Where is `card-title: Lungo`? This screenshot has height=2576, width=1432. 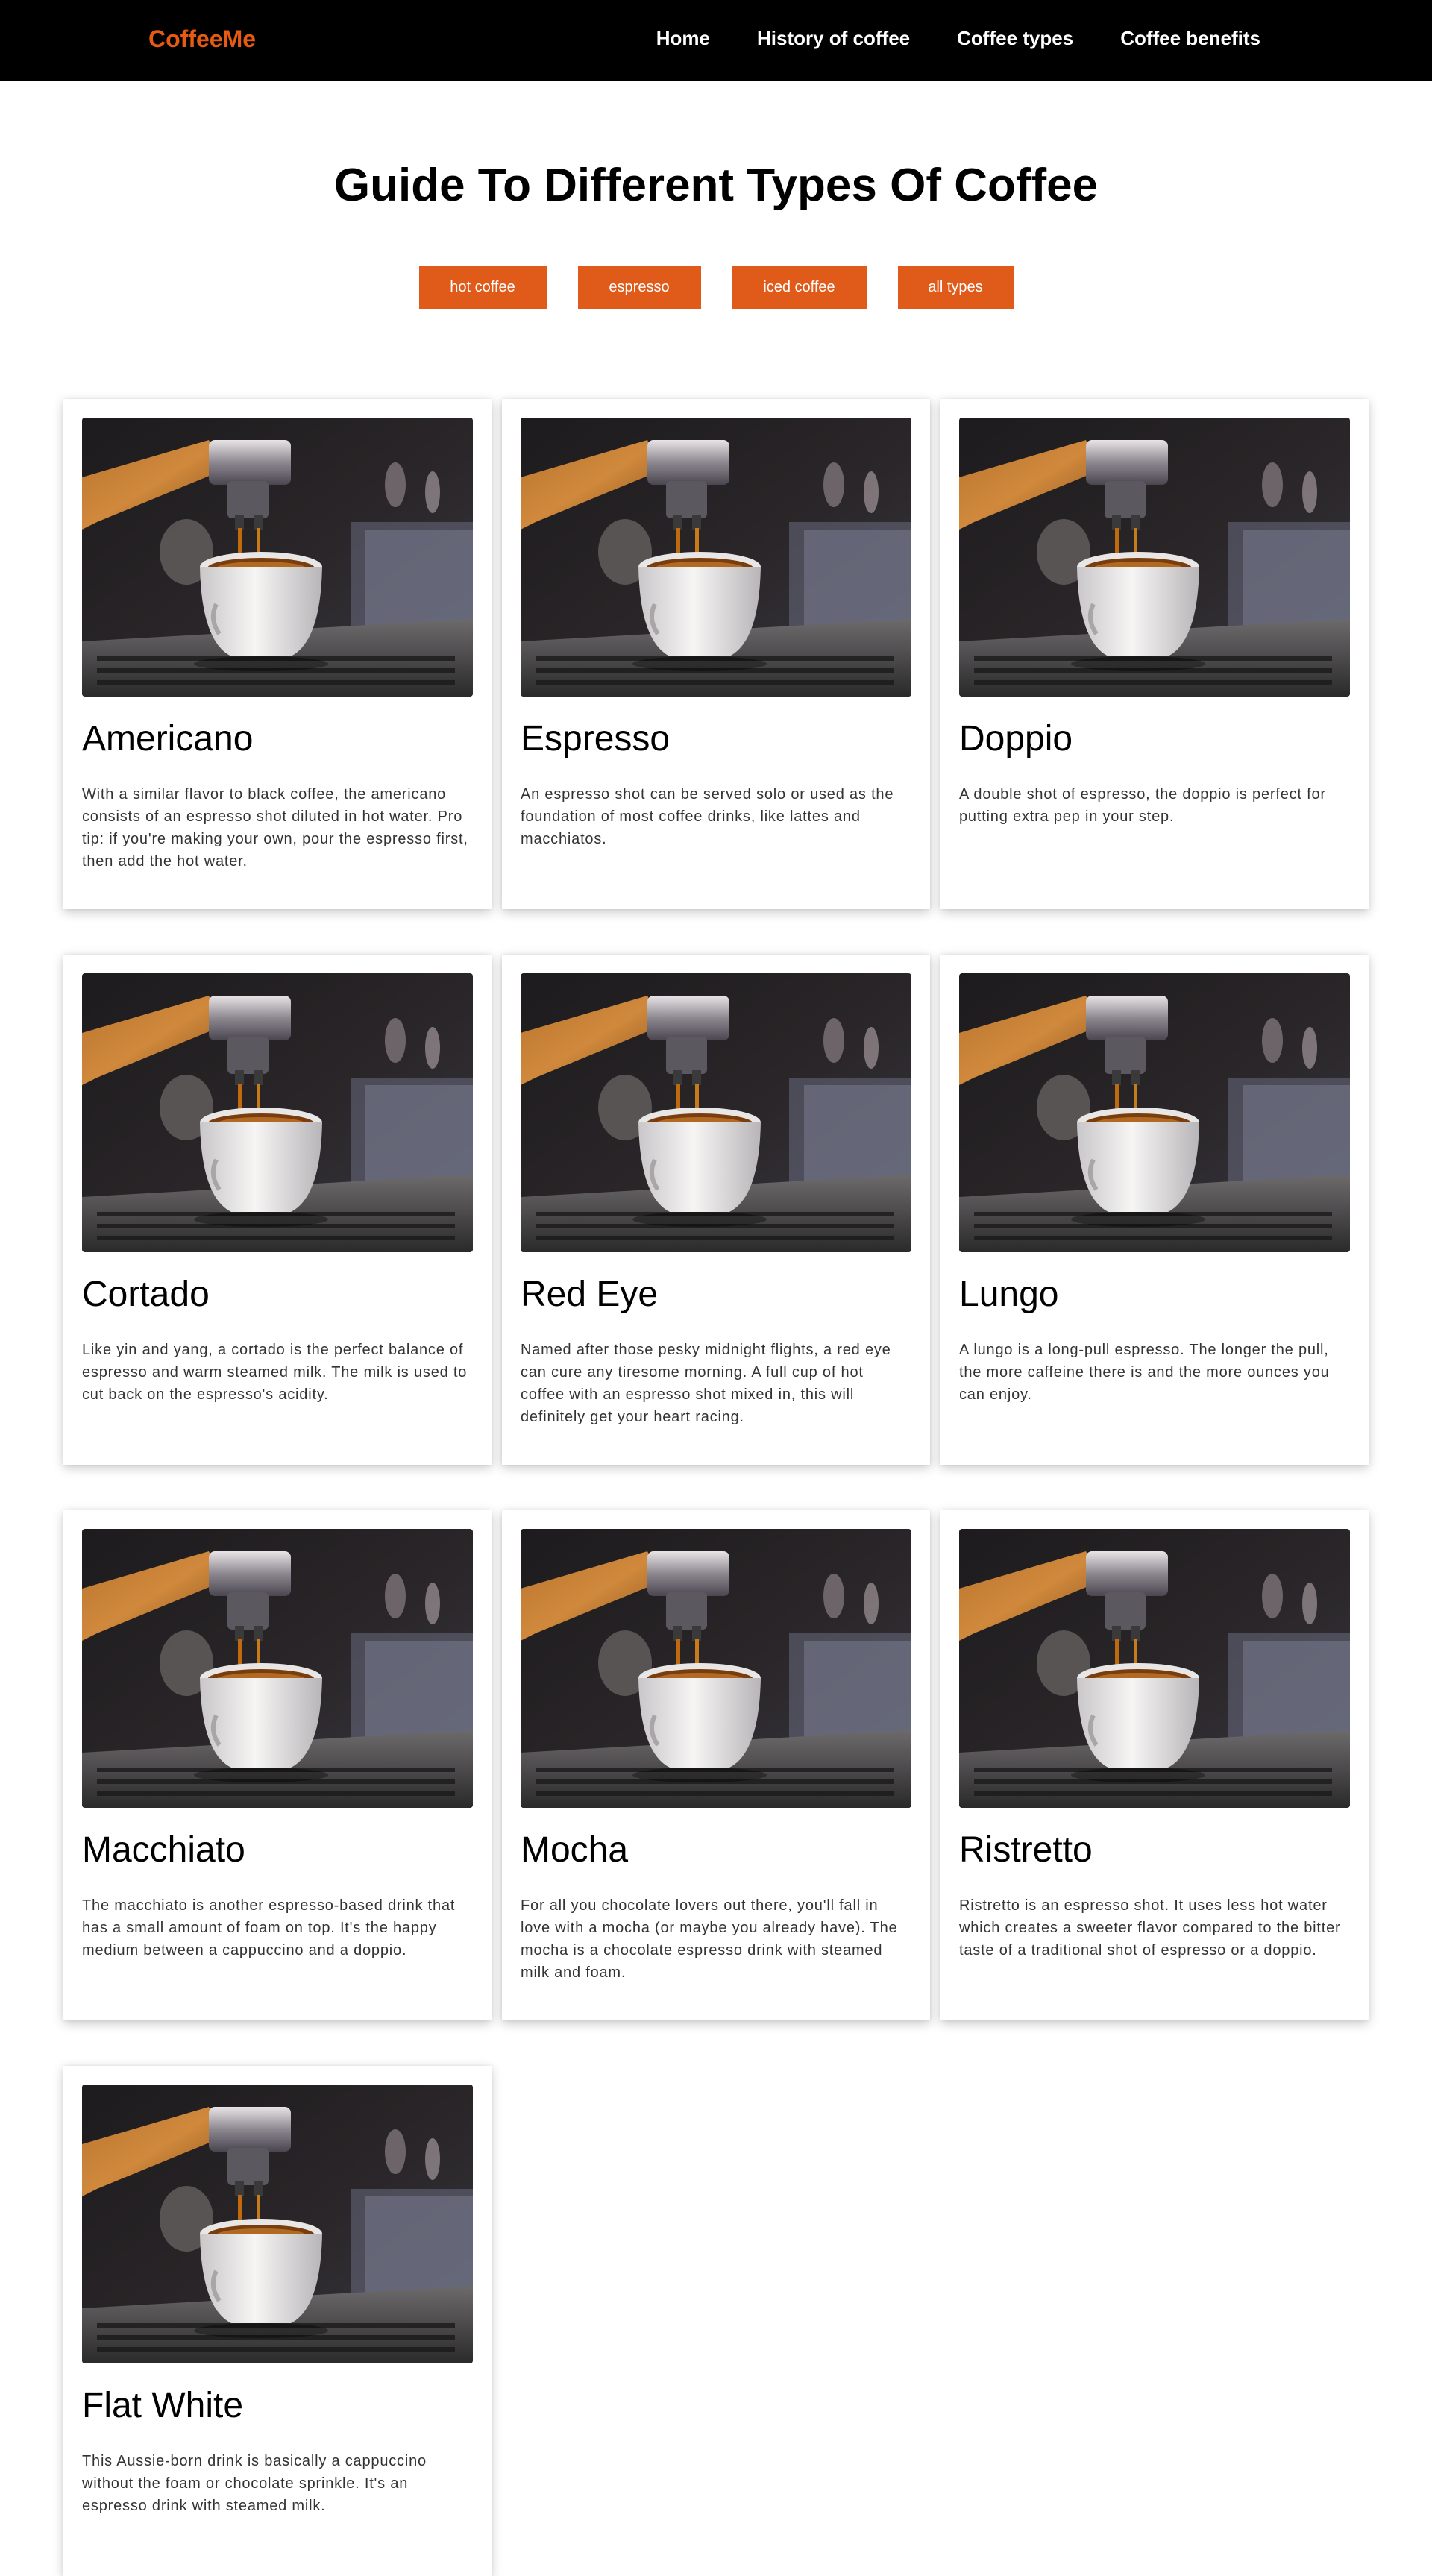 card-title: Lungo is located at coordinates (1009, 1295).